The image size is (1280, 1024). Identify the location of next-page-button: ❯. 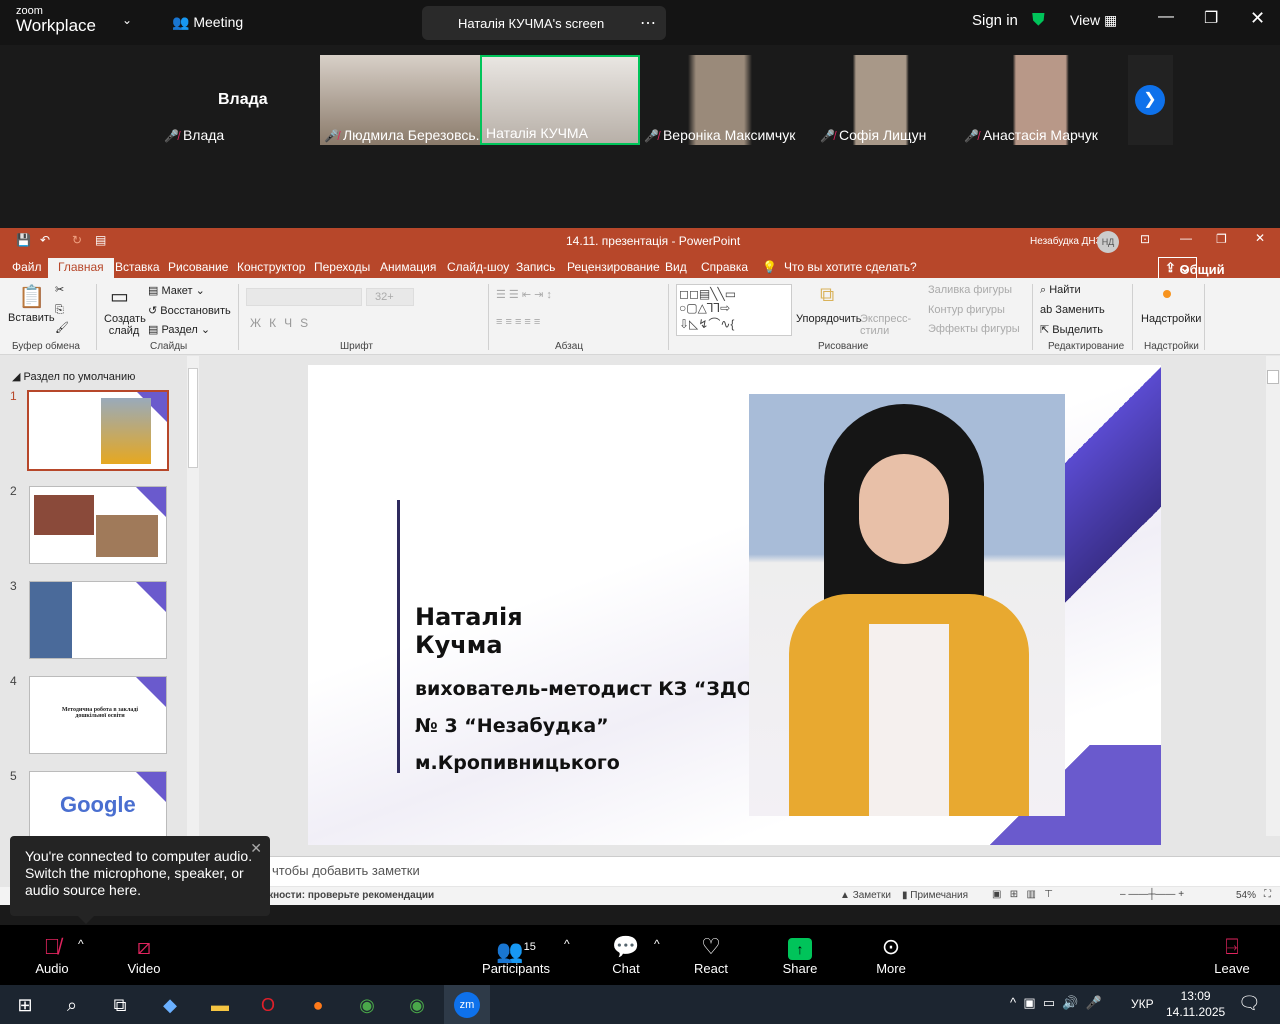
(1150, 100).